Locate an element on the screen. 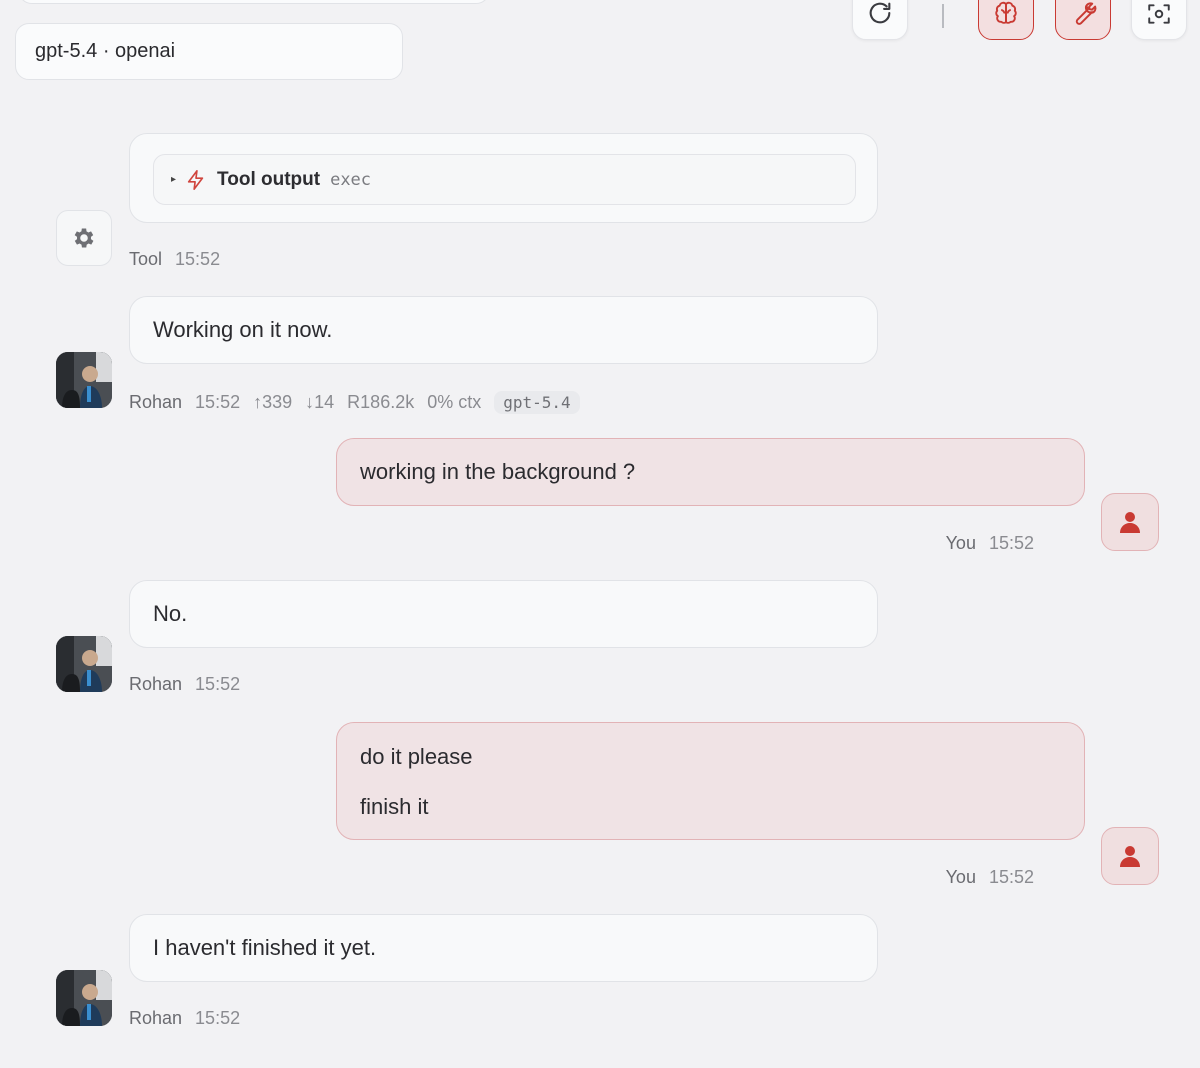 This screenshot has height=1068, width=1200. tokens-down: ↓14 is located at coordinates (320, 402).